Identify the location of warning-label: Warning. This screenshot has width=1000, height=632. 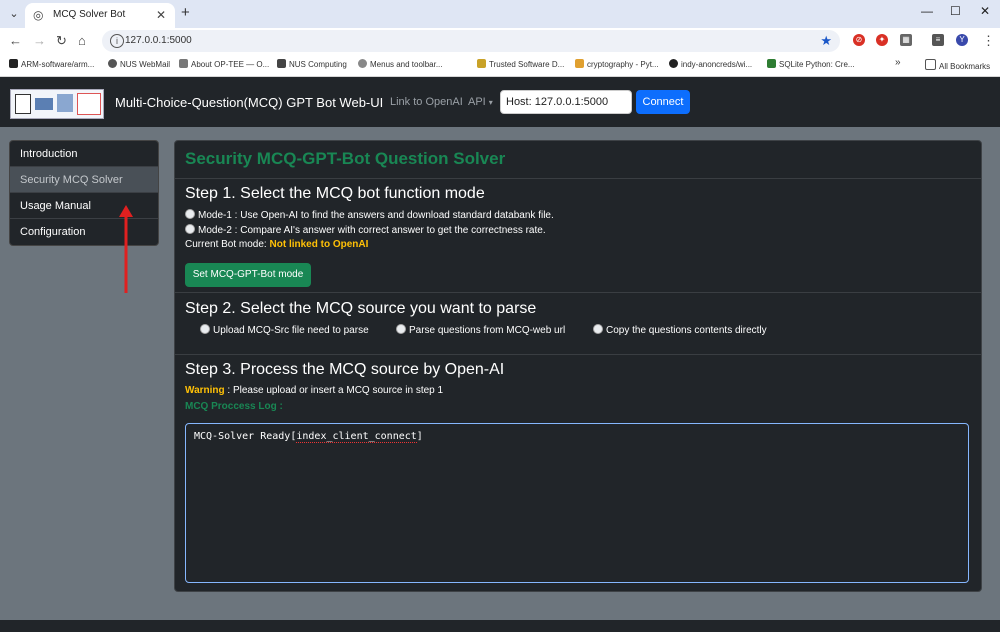
(205, 390).